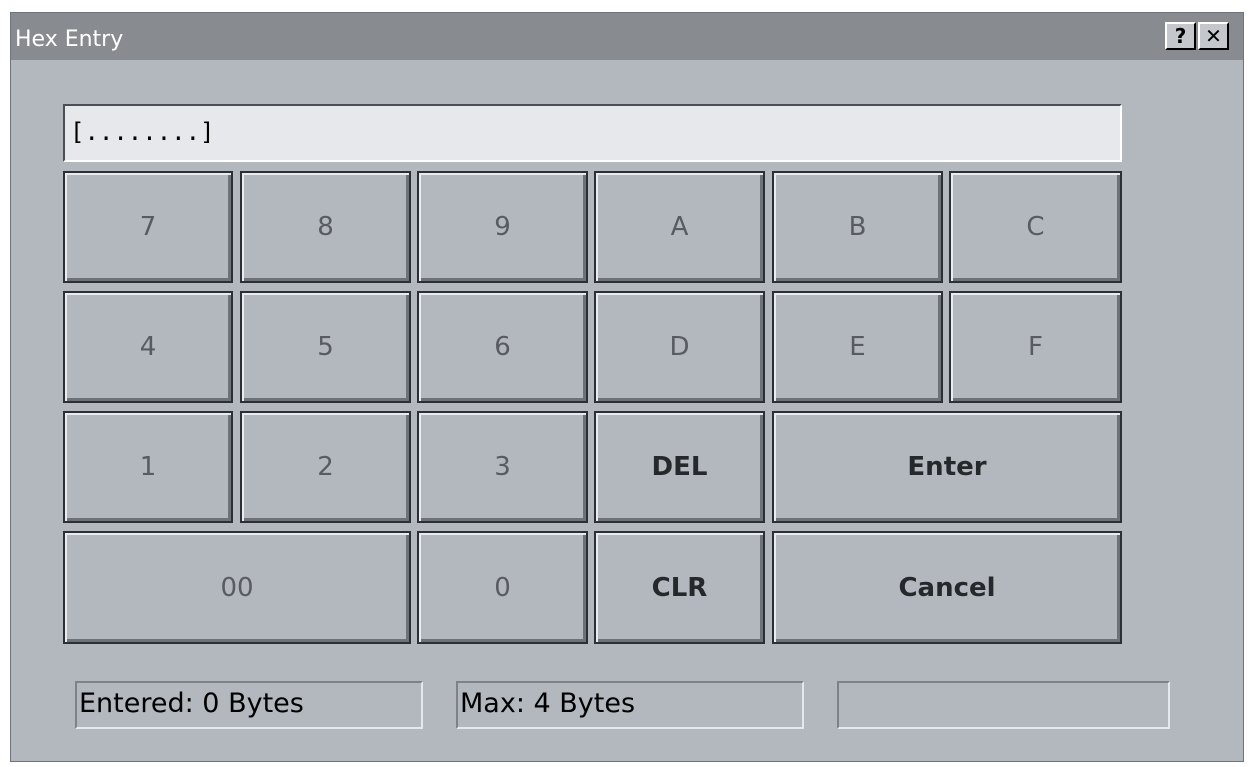  What do you see at coordinates (502, 467) in the screenshot?
I see `key-3: 3` at bounding box center [502, 467].